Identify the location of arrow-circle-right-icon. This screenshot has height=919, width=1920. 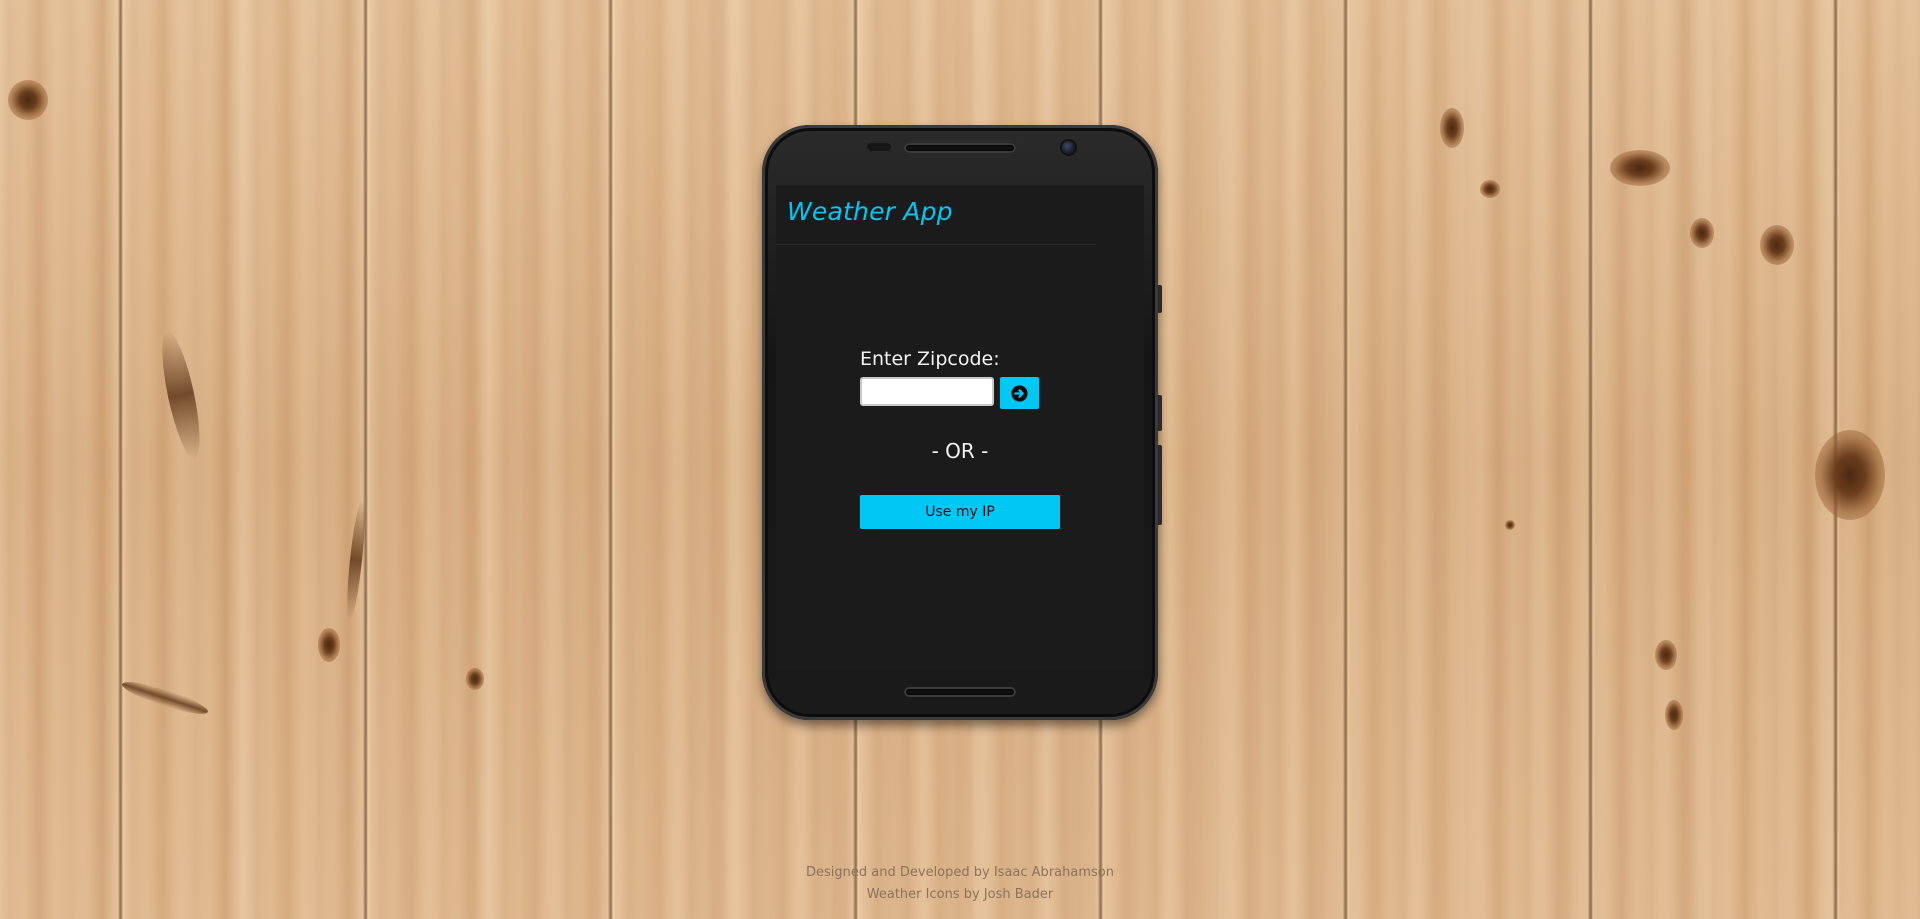
(1019, 393).